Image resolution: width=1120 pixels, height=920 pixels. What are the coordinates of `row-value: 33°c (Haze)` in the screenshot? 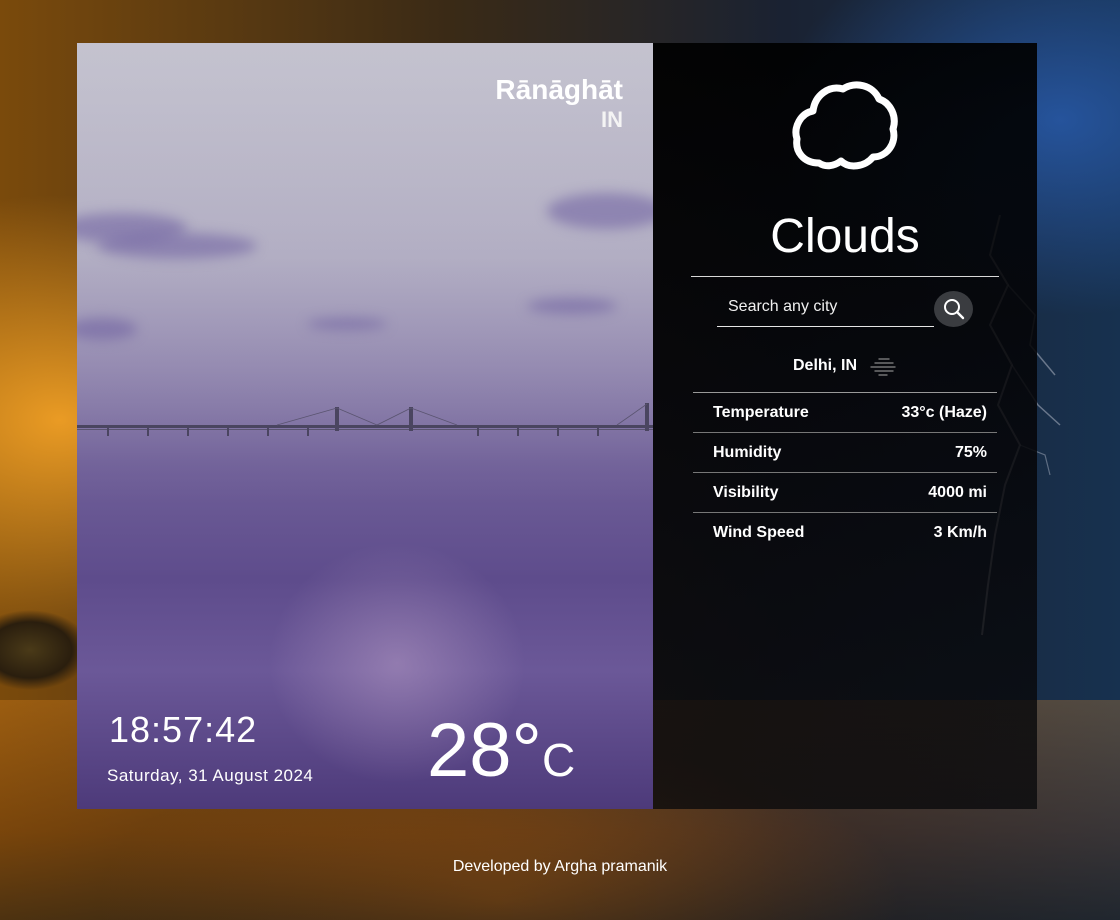 It's located at (944, 412).